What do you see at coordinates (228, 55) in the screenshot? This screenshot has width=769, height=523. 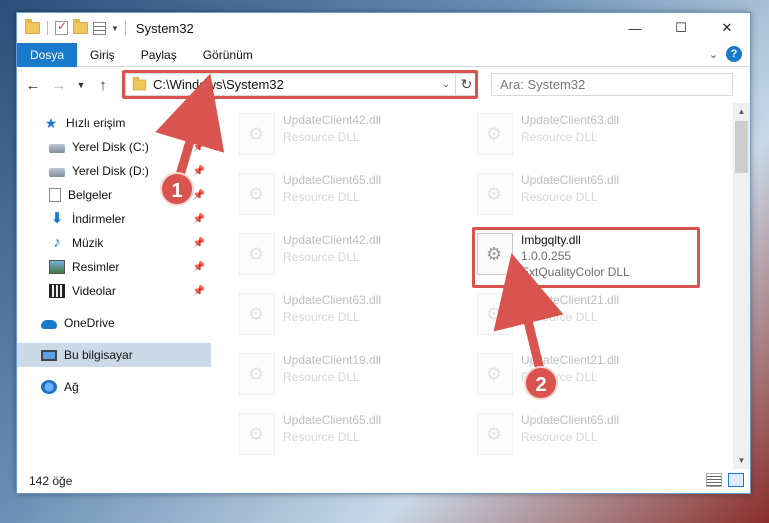 I see `tab-gorunum: Görünüm` at bounding box center [228, 55].